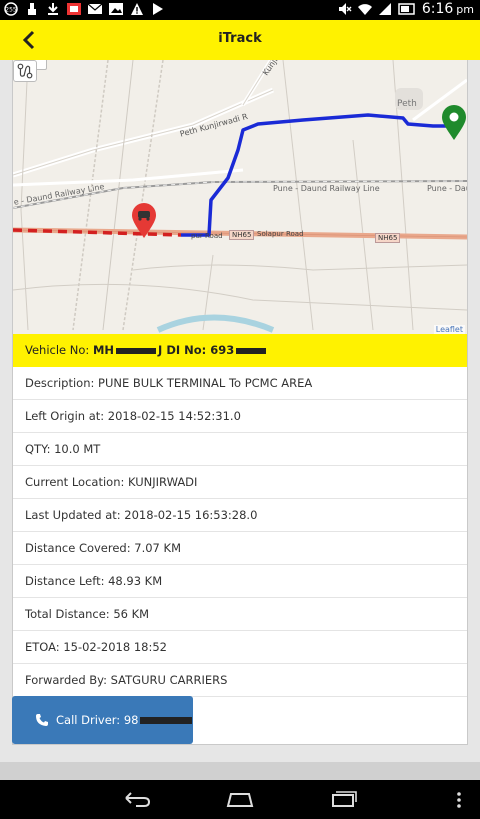 This screenshot has height=819, width=480. I want to click on etoa-row: ETOA: 15-02-2018 18:52, so click(240, 647).